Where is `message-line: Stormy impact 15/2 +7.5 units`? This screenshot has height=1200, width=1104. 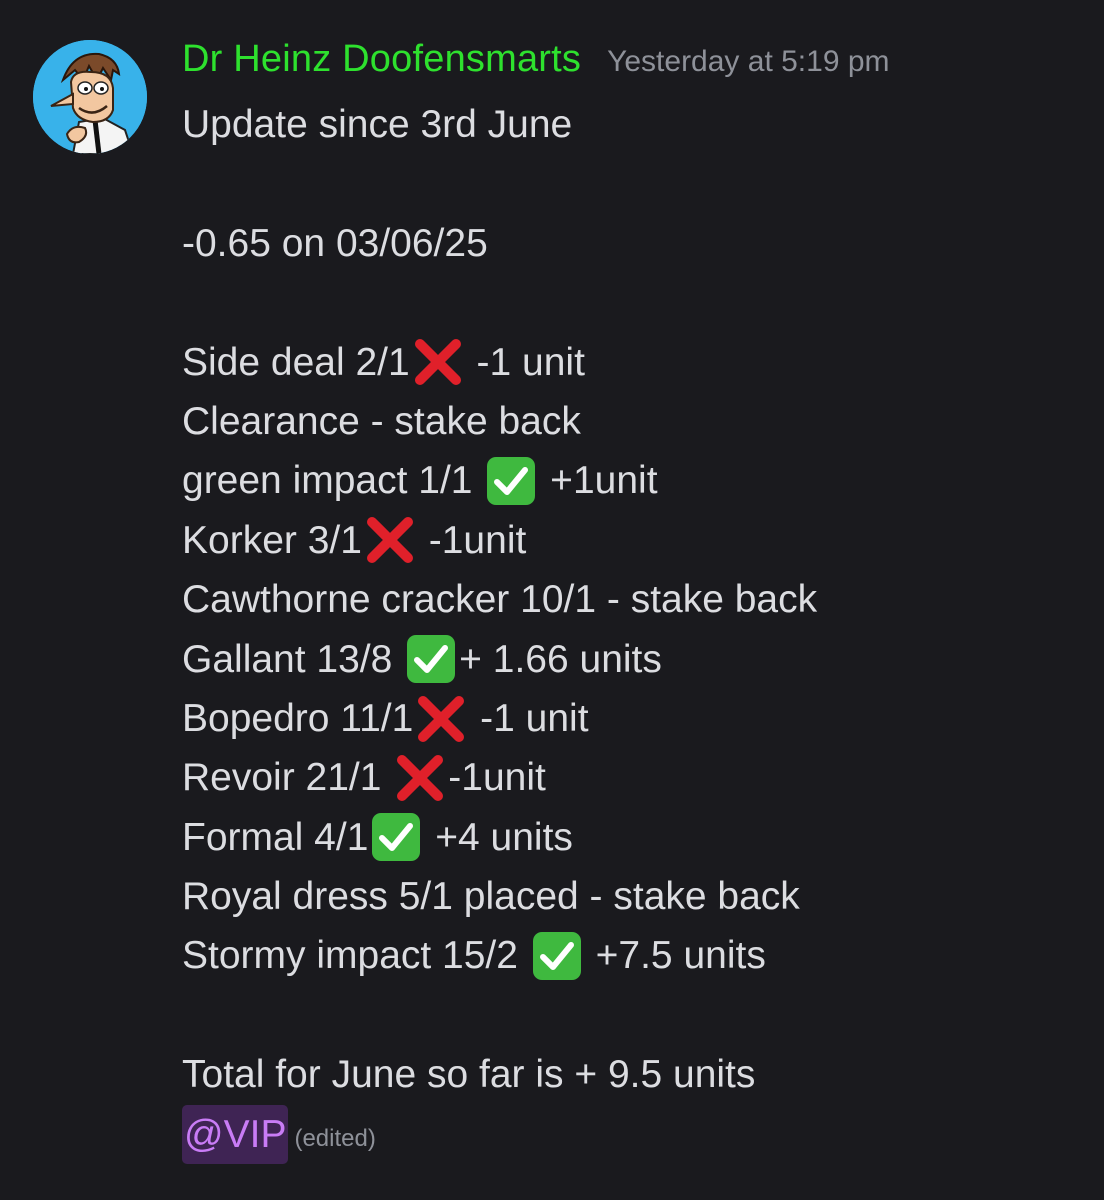
message-line: Stormy impact 15/2 +7.5 units is located at coordinates (632, 955).